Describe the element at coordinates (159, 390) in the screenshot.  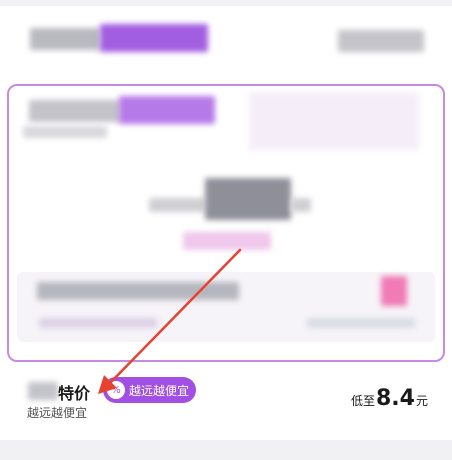
I see `tag-label: 越远越便宜` at that location.